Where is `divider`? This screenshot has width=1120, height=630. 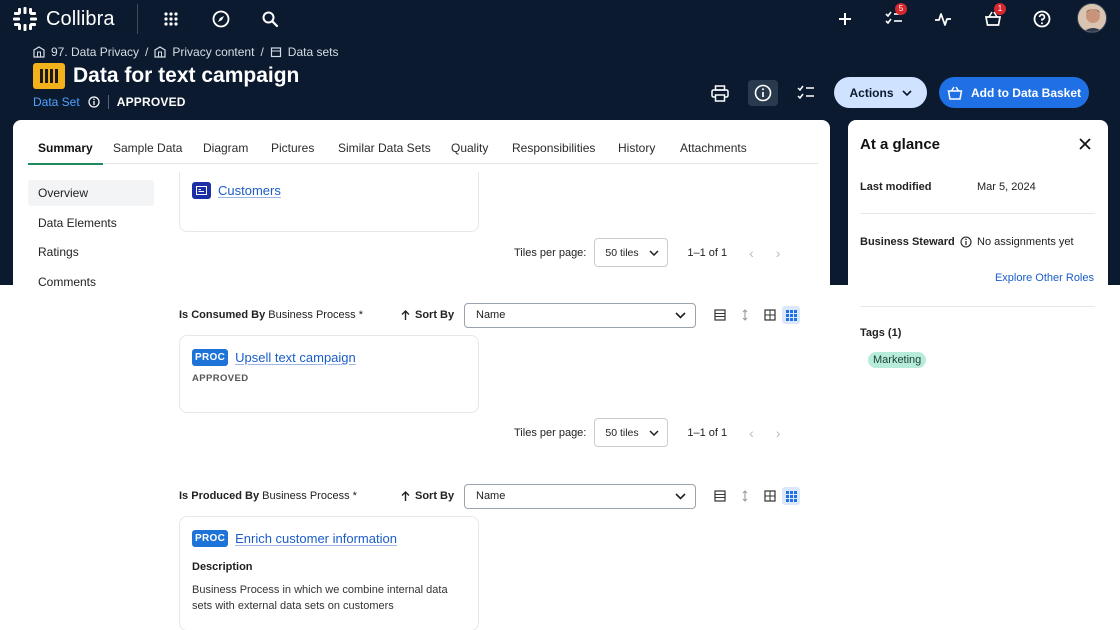
divider is located at coordinates (977, 306).